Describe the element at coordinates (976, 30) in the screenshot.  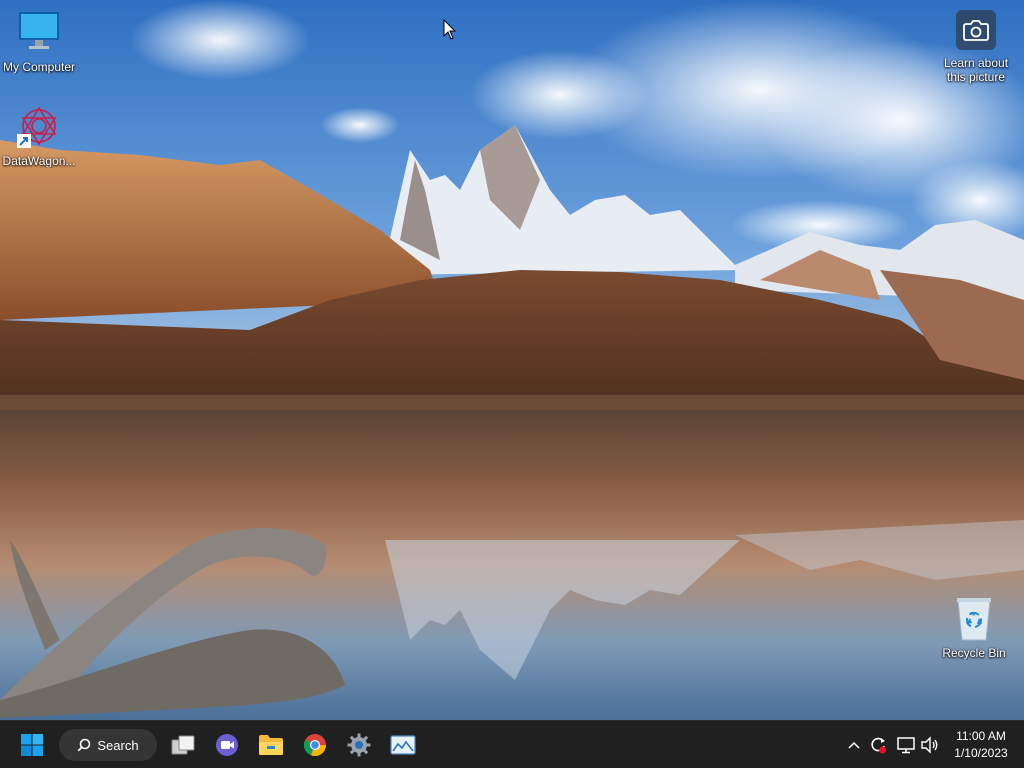
I see `camera-icon` at that location.